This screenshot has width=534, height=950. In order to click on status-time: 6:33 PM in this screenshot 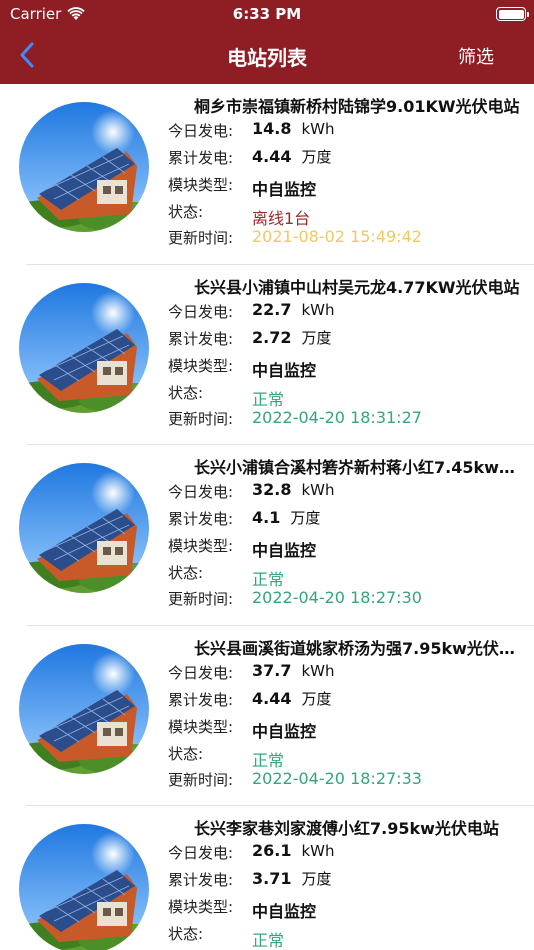, I will do `click(267, 14)`.